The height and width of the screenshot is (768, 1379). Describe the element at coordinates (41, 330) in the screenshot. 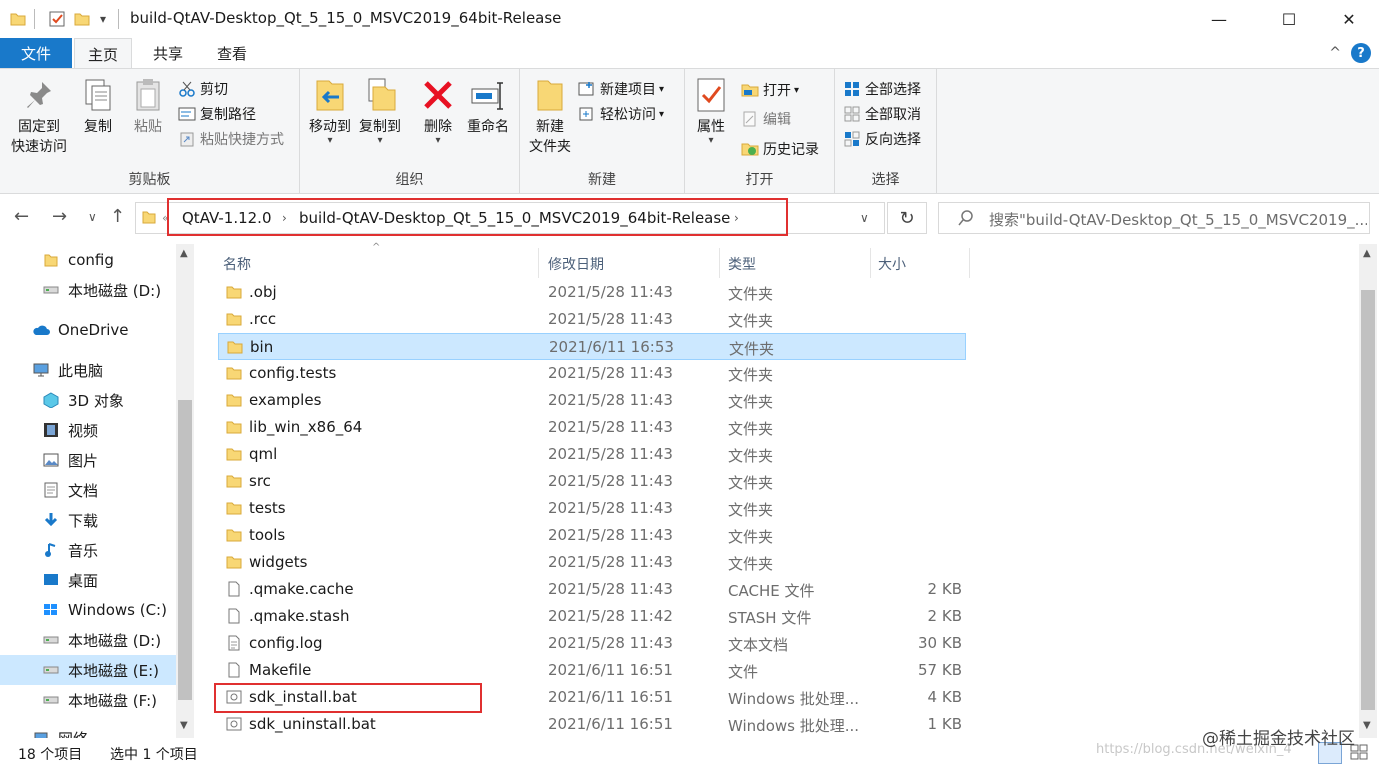

I see `cloud-icon` at that location.